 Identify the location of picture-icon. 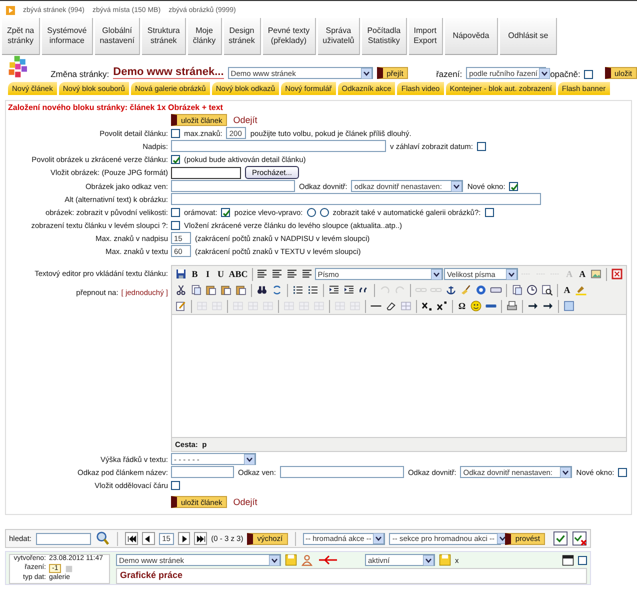
(596, 274).